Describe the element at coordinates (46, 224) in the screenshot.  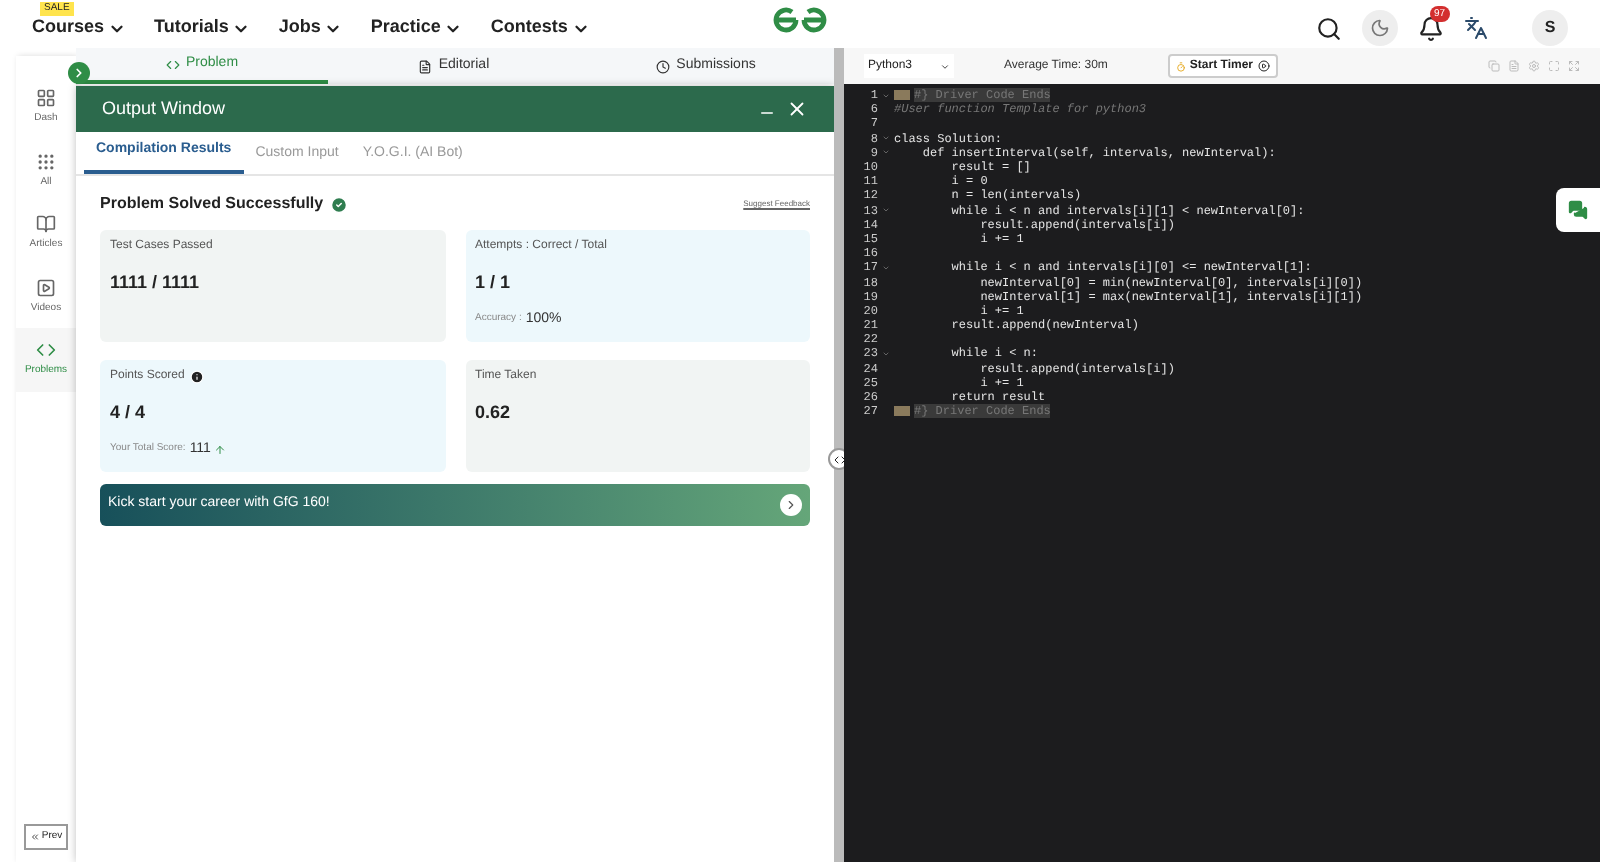
I see `book-icon` at that location.